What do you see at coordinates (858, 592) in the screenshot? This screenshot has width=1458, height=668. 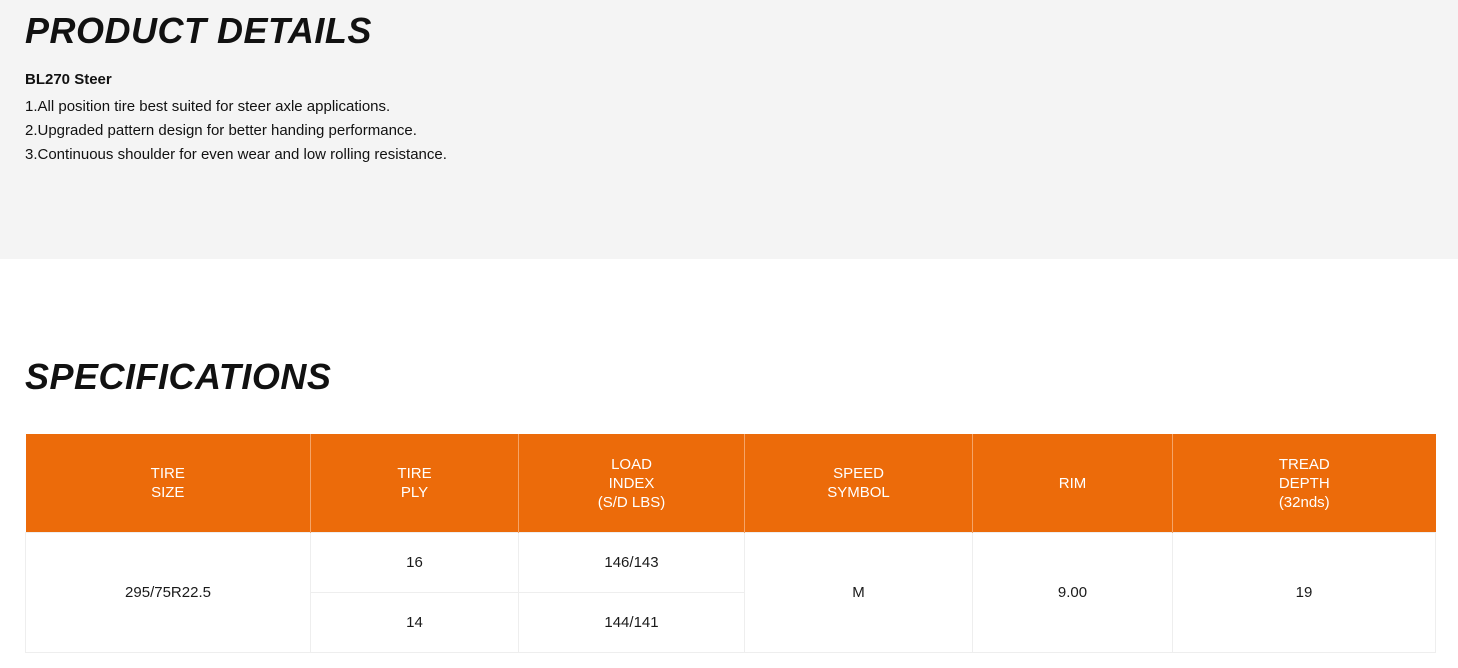 I see `cell-speed-symbol: M` at bounding box center [858, 592].